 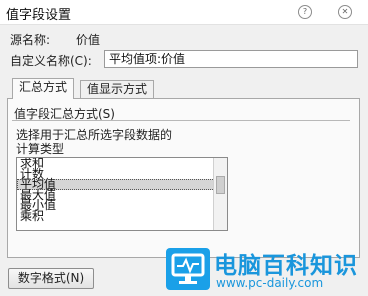 I want to click on custom-name-input: 平均值项:价值, so click(x=231, y=59).